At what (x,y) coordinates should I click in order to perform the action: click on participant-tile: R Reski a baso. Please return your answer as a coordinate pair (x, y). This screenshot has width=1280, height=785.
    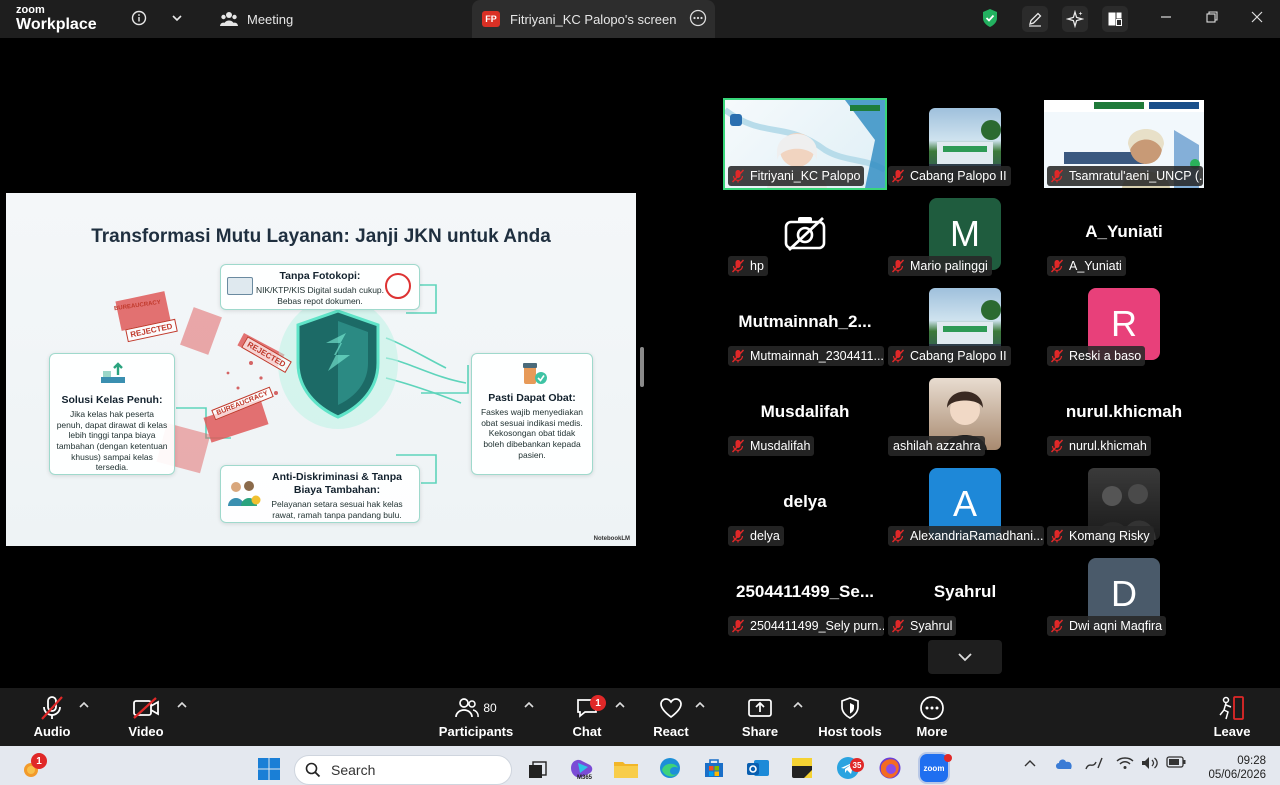
    Looking at the image, I should click on (1124, 324).